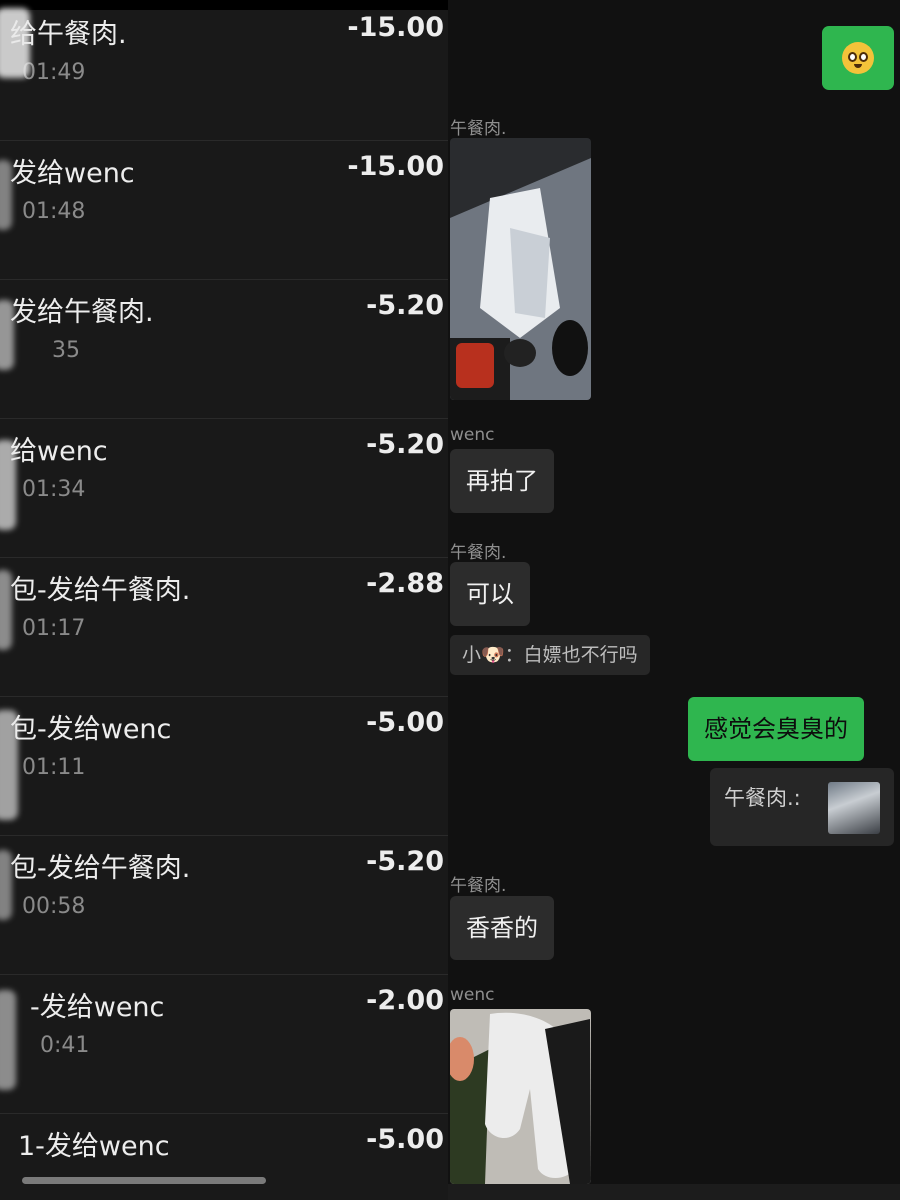  I want to click on transaction-title: 1-发给wenc, so click(94, 1146).